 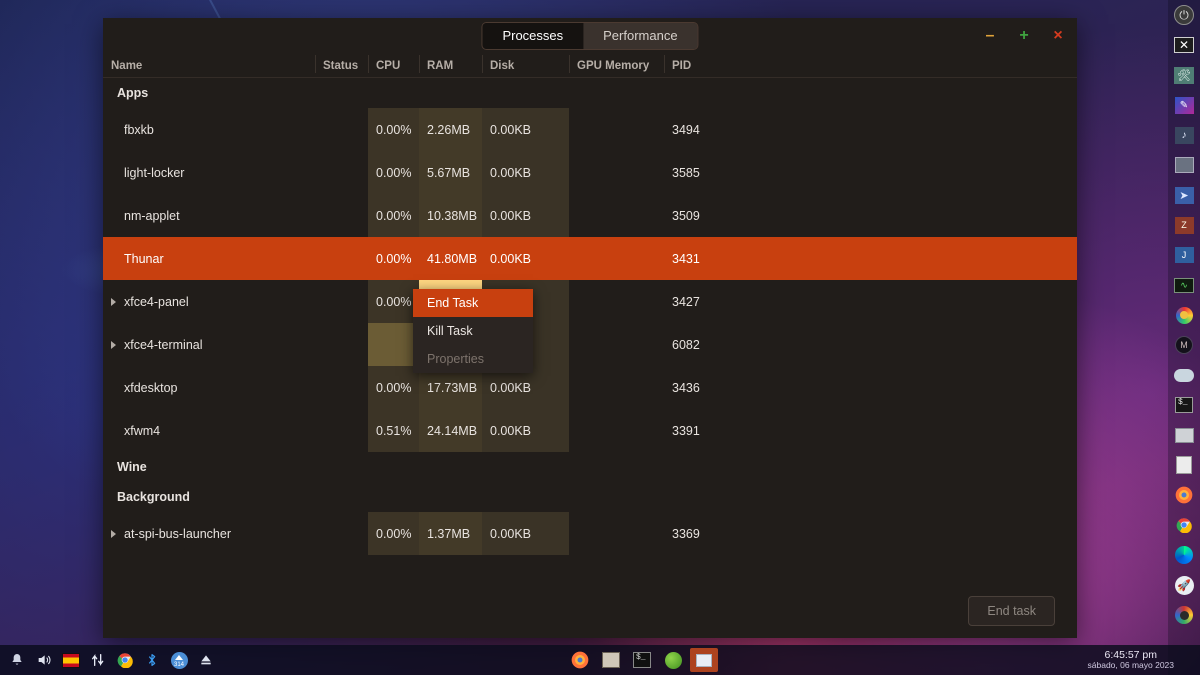 What do you see at coordinates (450, 63) in the screenshot?
I see `column-header-ram: RAM` at bounding box center [450, 63].